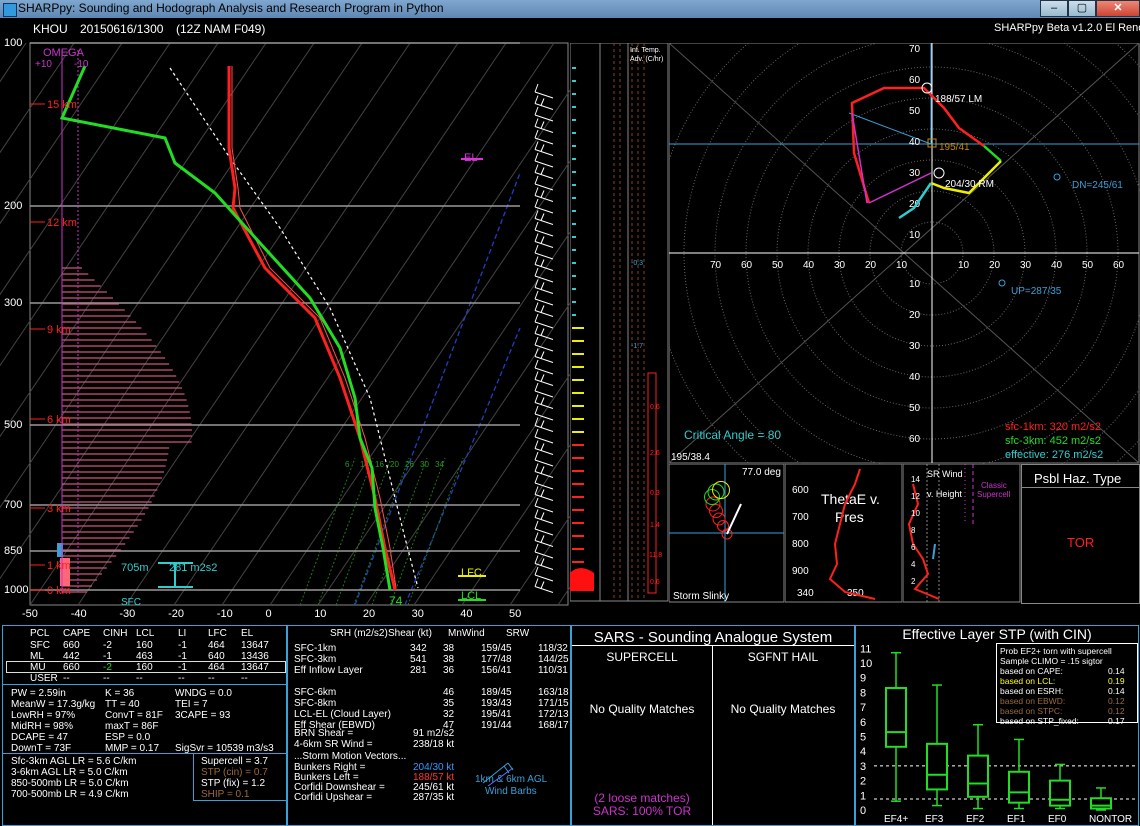 The width and height of the screenshot is (1140, 826). Describe the element at coordinates (945, 474) in the screenshot. I see `srwind-title1: SR Wind` at that location.